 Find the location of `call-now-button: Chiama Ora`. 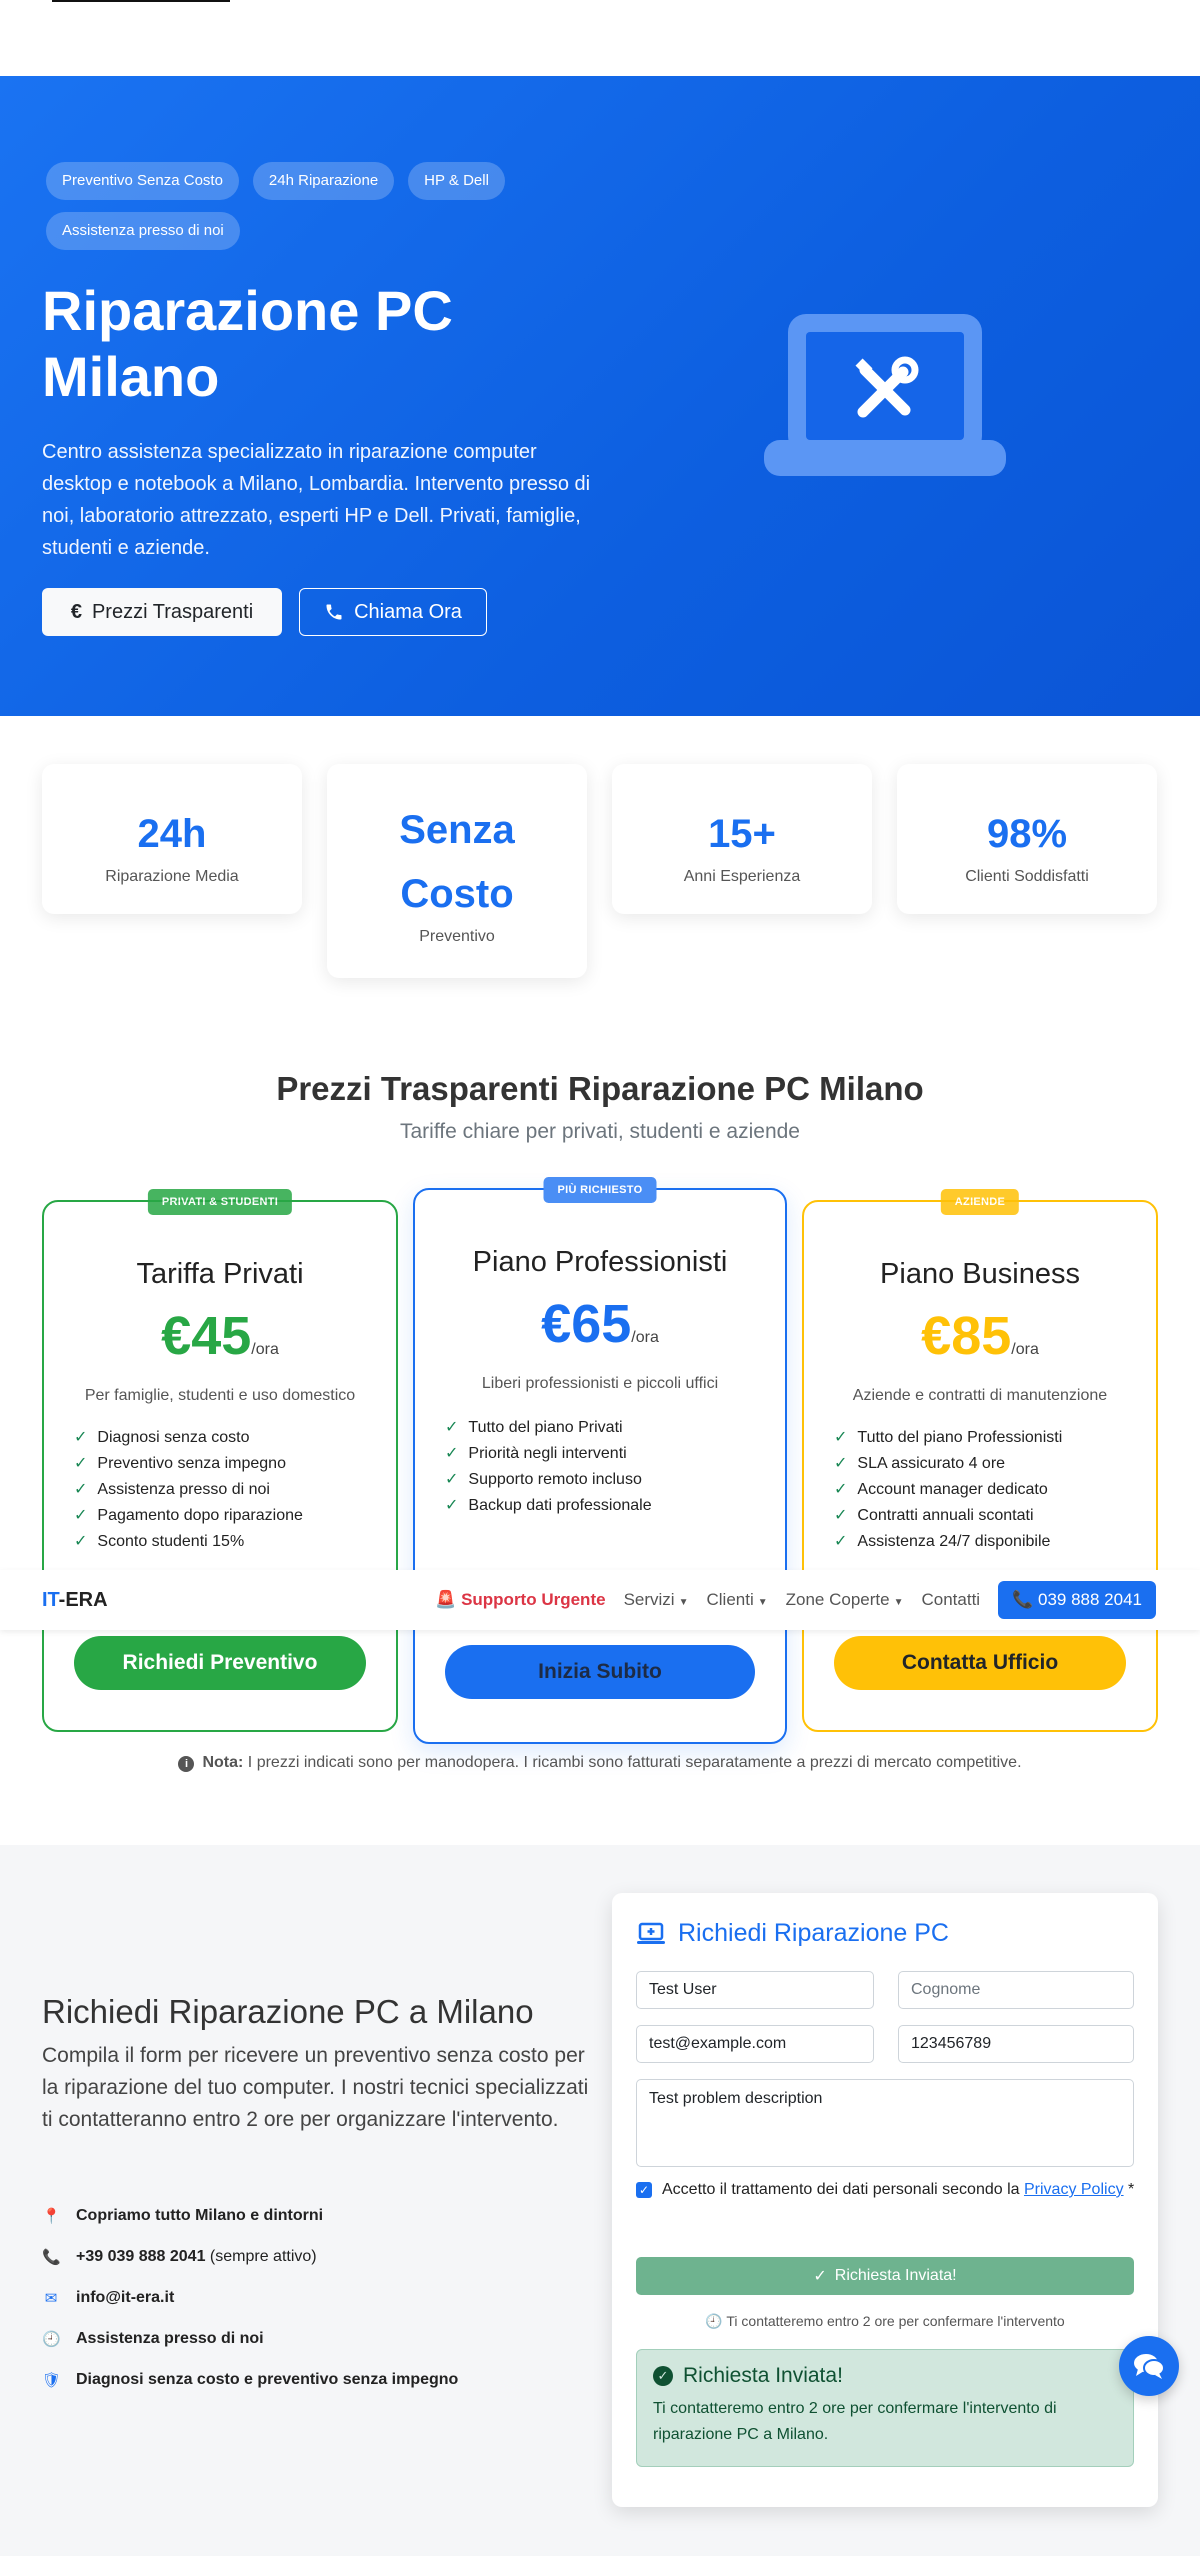

call-now-button: Chiama Ora is located at coordinates (393, 612).